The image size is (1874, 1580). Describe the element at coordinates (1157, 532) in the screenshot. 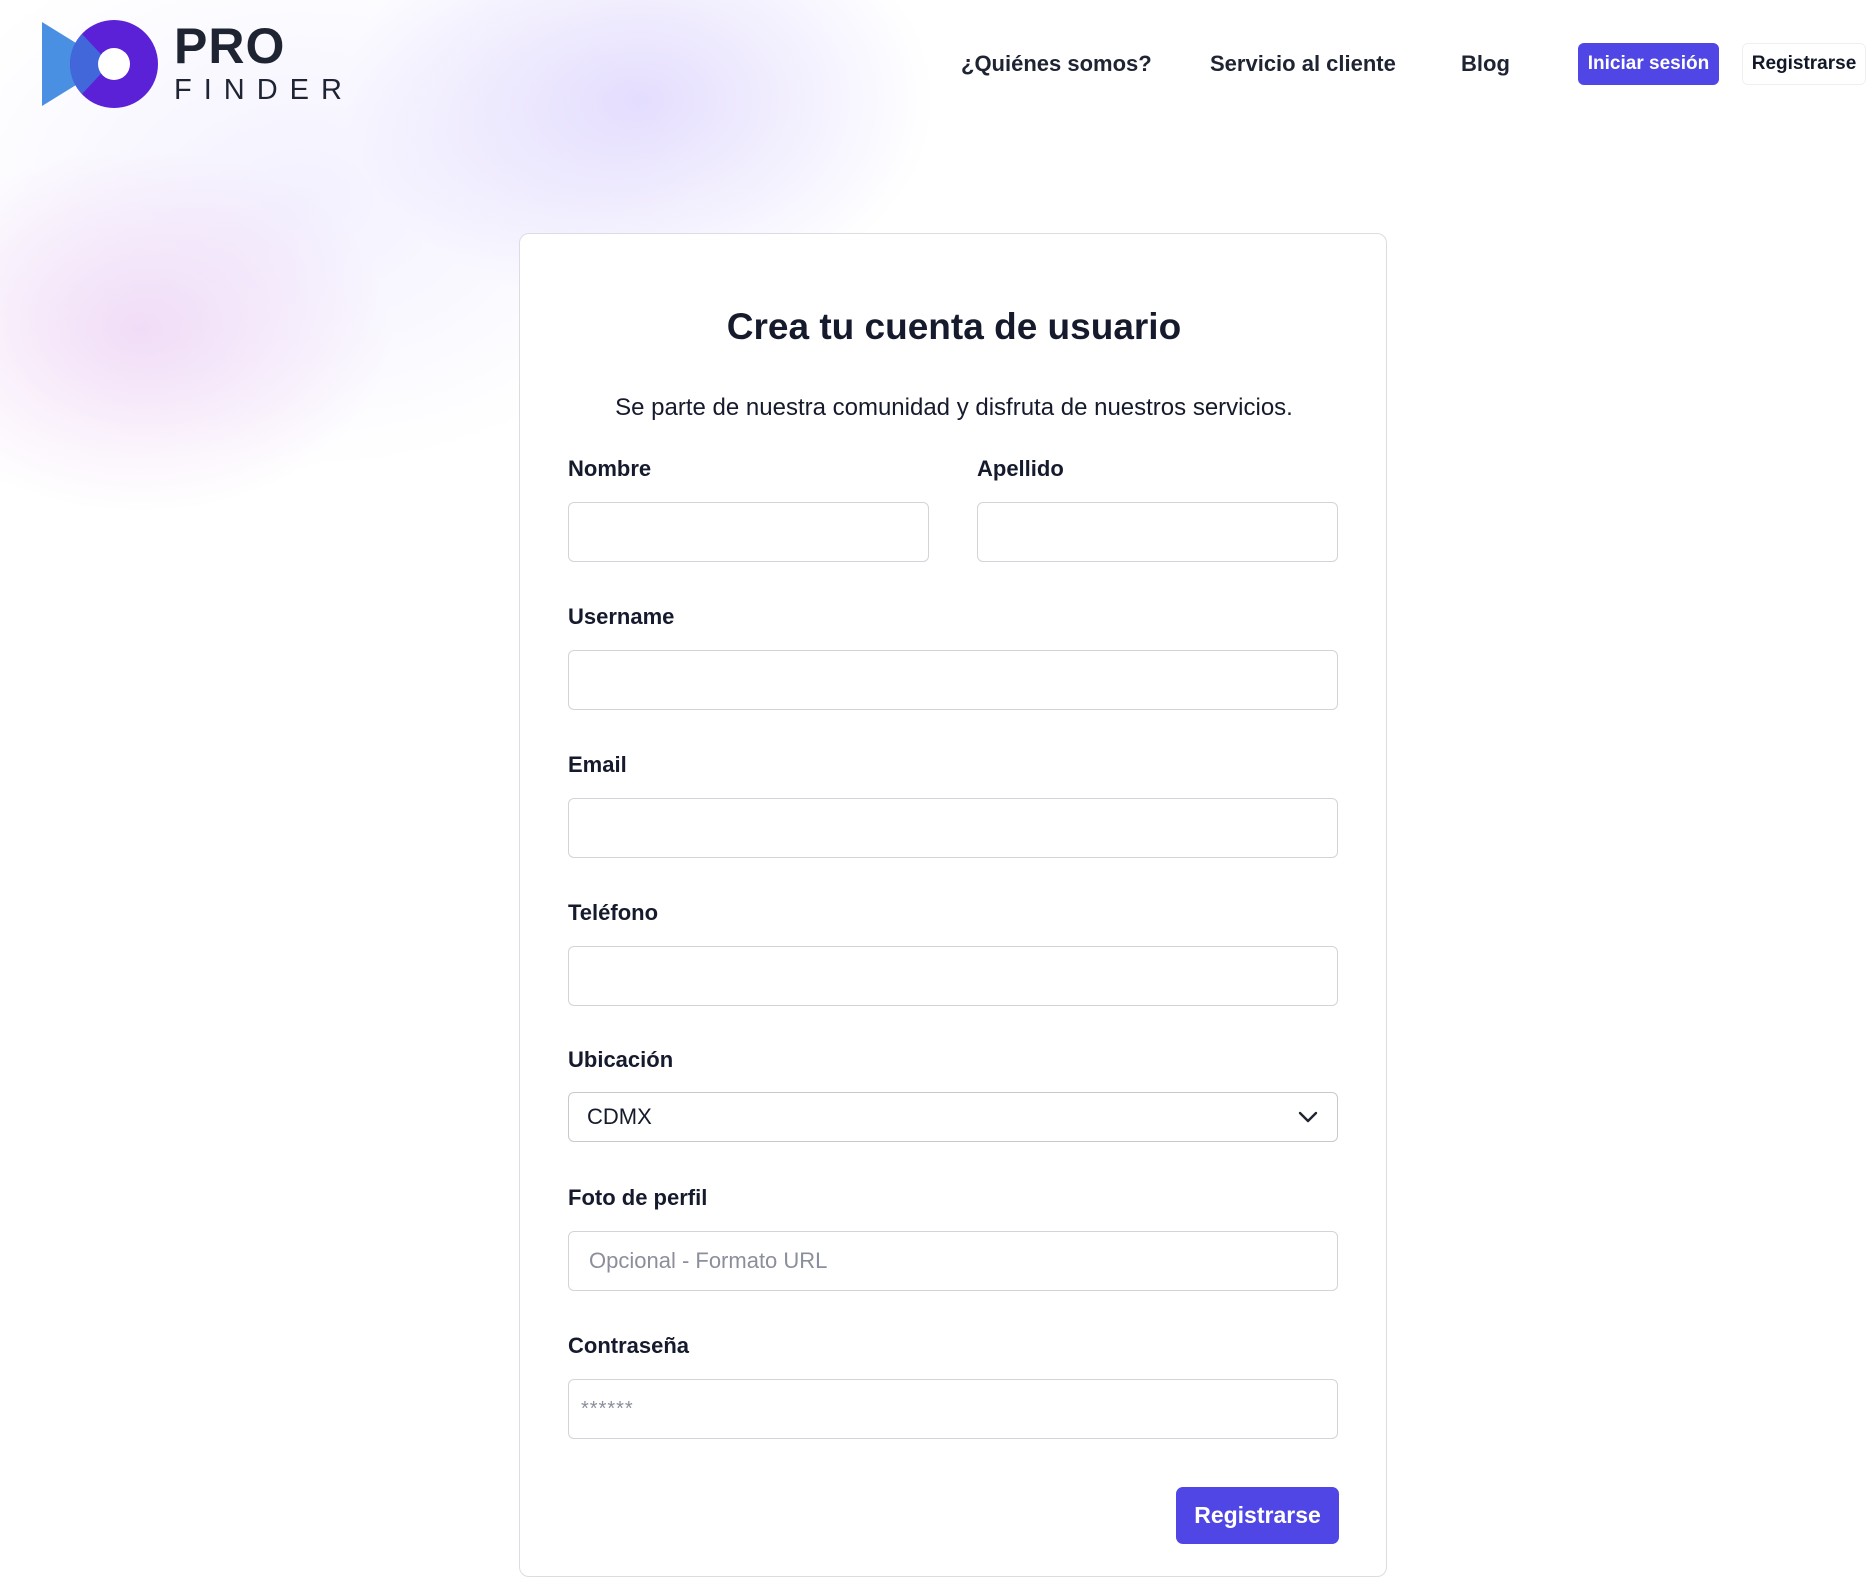

I see `last-name-input` at that location.